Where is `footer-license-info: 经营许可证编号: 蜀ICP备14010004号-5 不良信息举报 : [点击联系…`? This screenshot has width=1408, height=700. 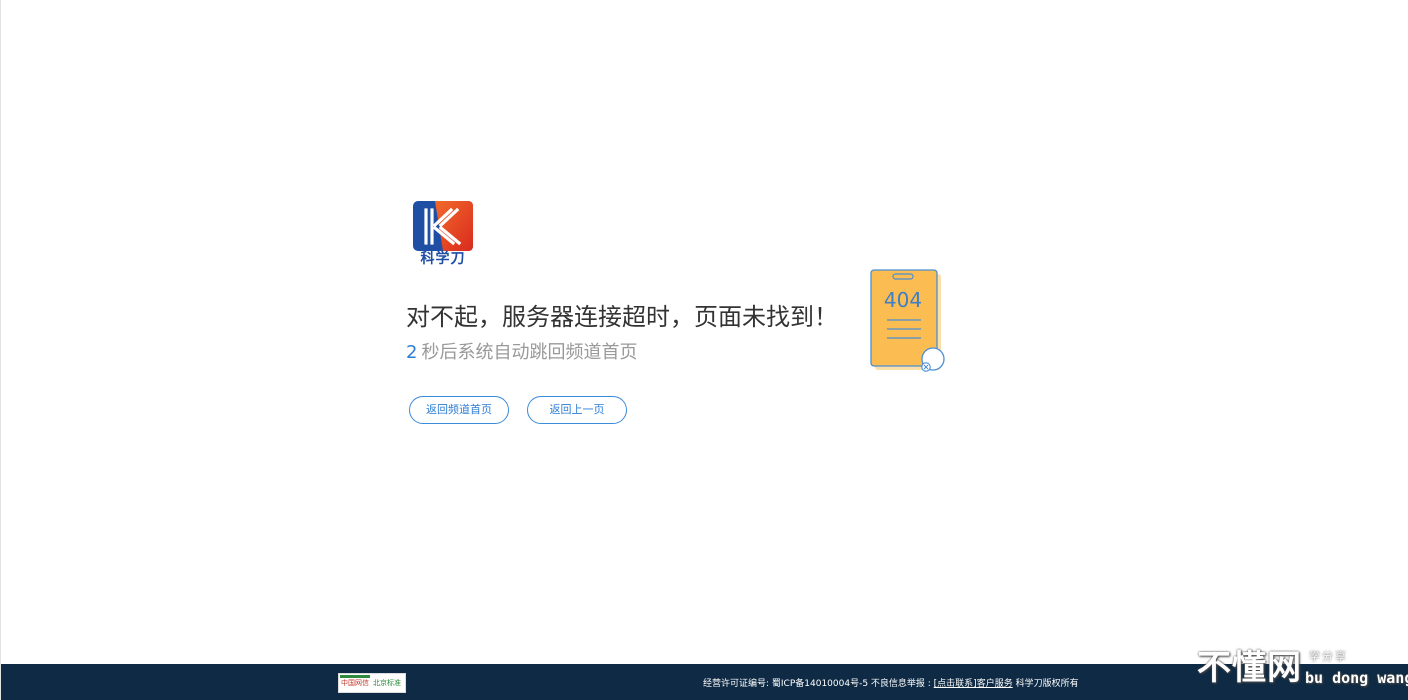
footer-license-info: 经营许可证编号: 蜀ICP备14010004号-5 不良信息举报 : [点击联系… is located at coordinates (891, 684).